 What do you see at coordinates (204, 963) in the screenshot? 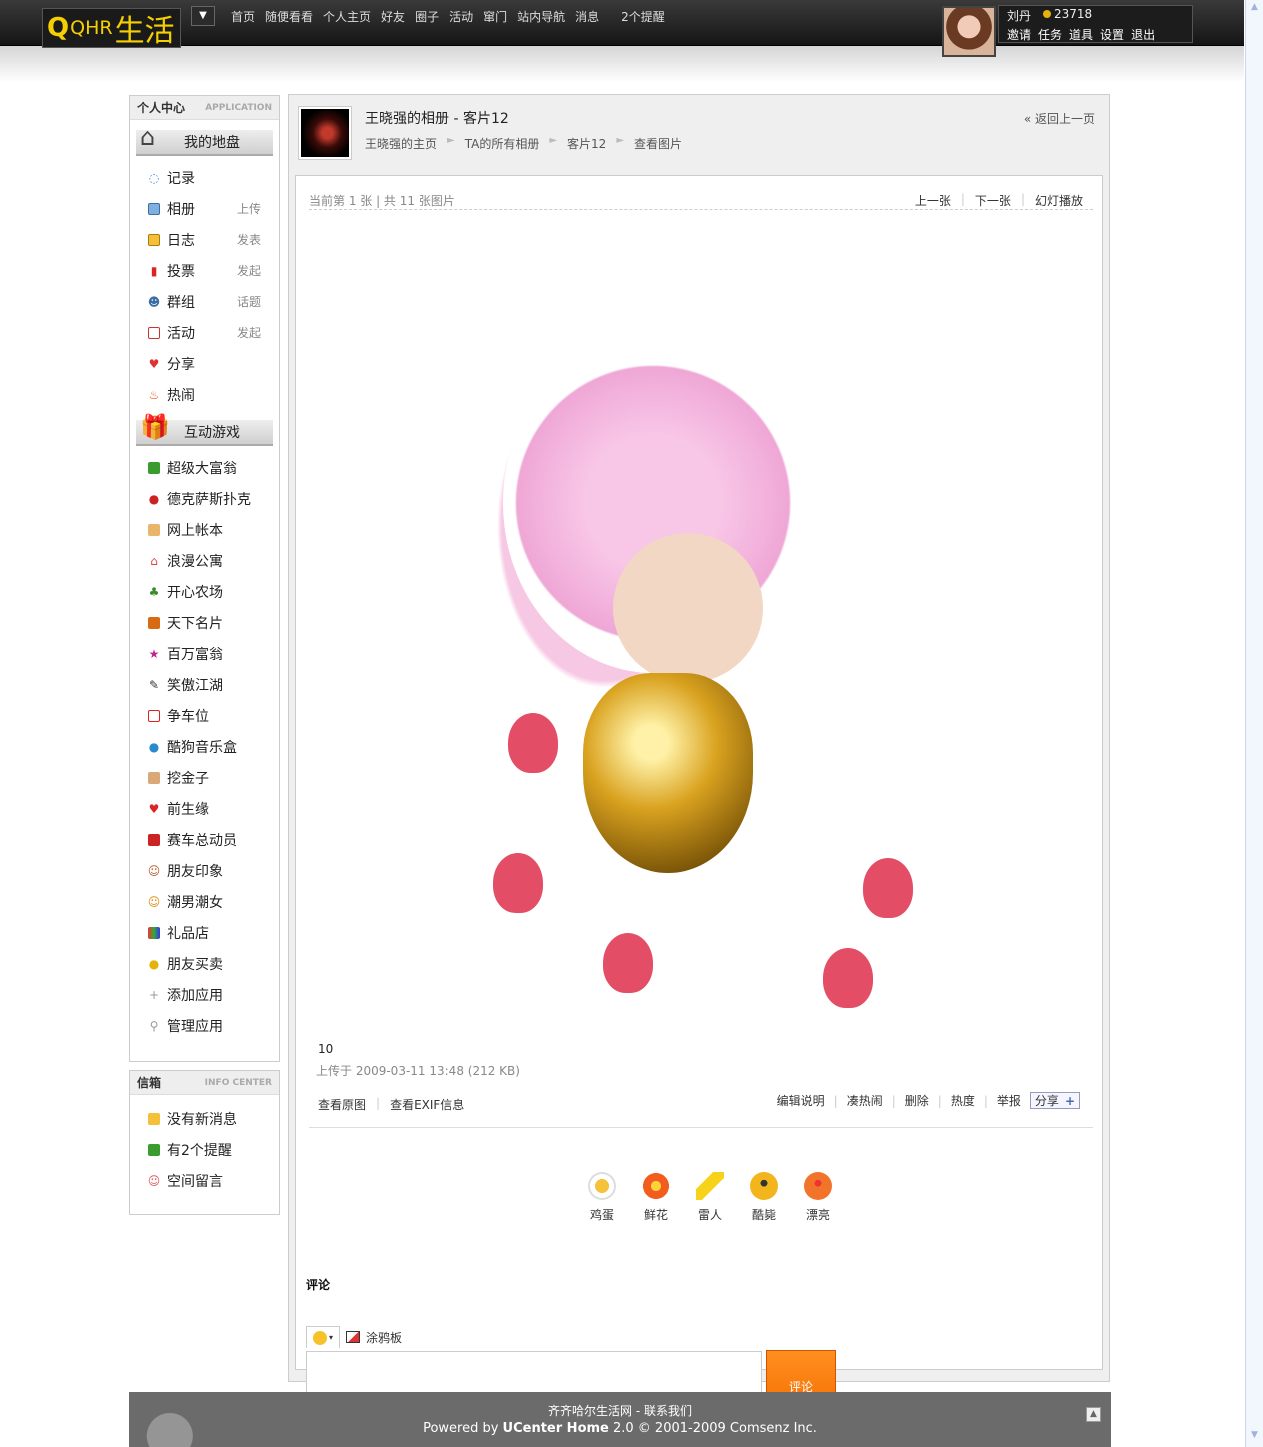
I see `game-item: ● 朋友买卖` at bounding box center [204, 963].